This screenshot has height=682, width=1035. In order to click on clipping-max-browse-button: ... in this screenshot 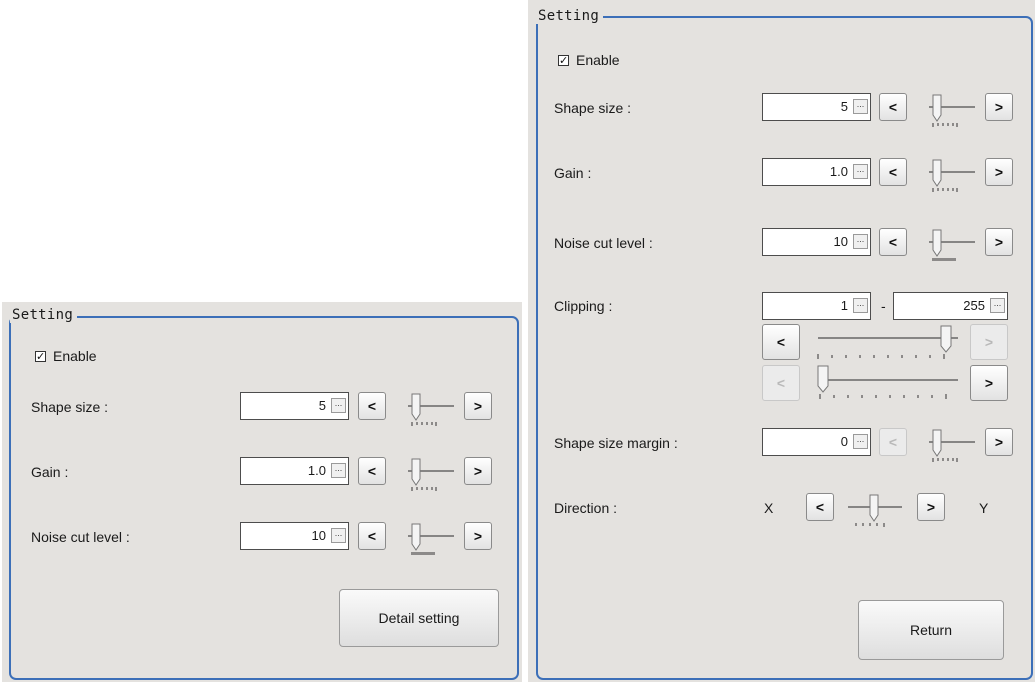, I will do `click(997, 305)`.